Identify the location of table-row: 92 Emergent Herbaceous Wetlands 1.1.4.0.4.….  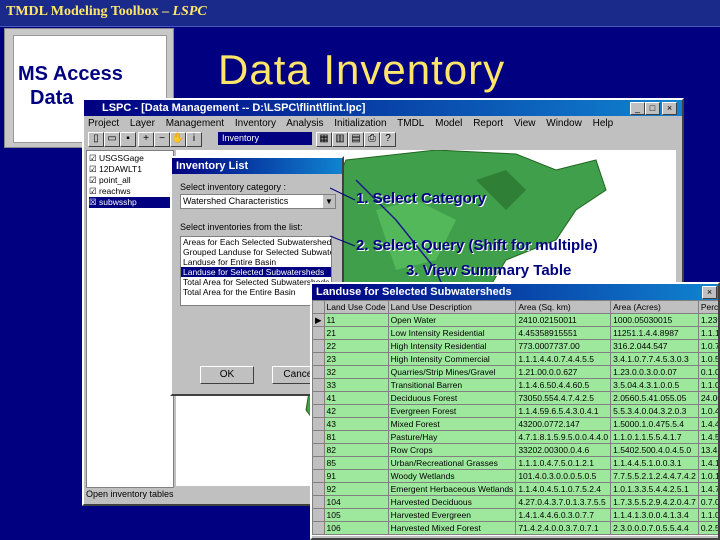
(515, 489).